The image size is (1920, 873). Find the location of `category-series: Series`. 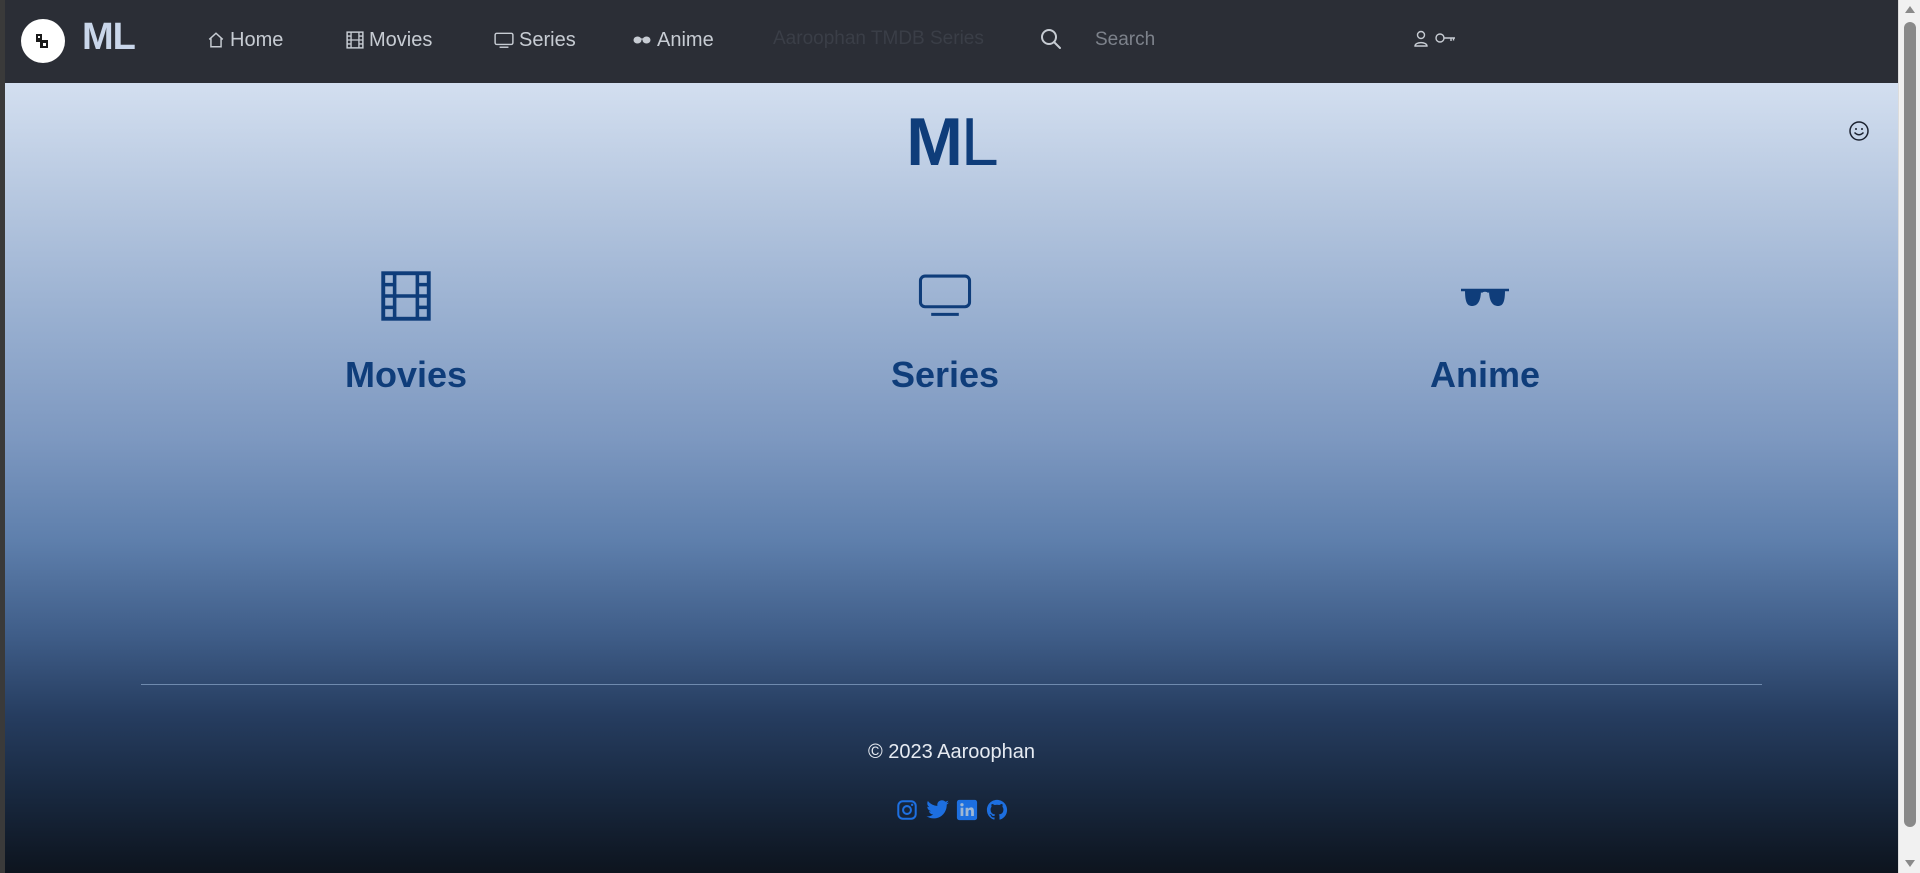

category-series: Series is located at coordinates (945, 331).